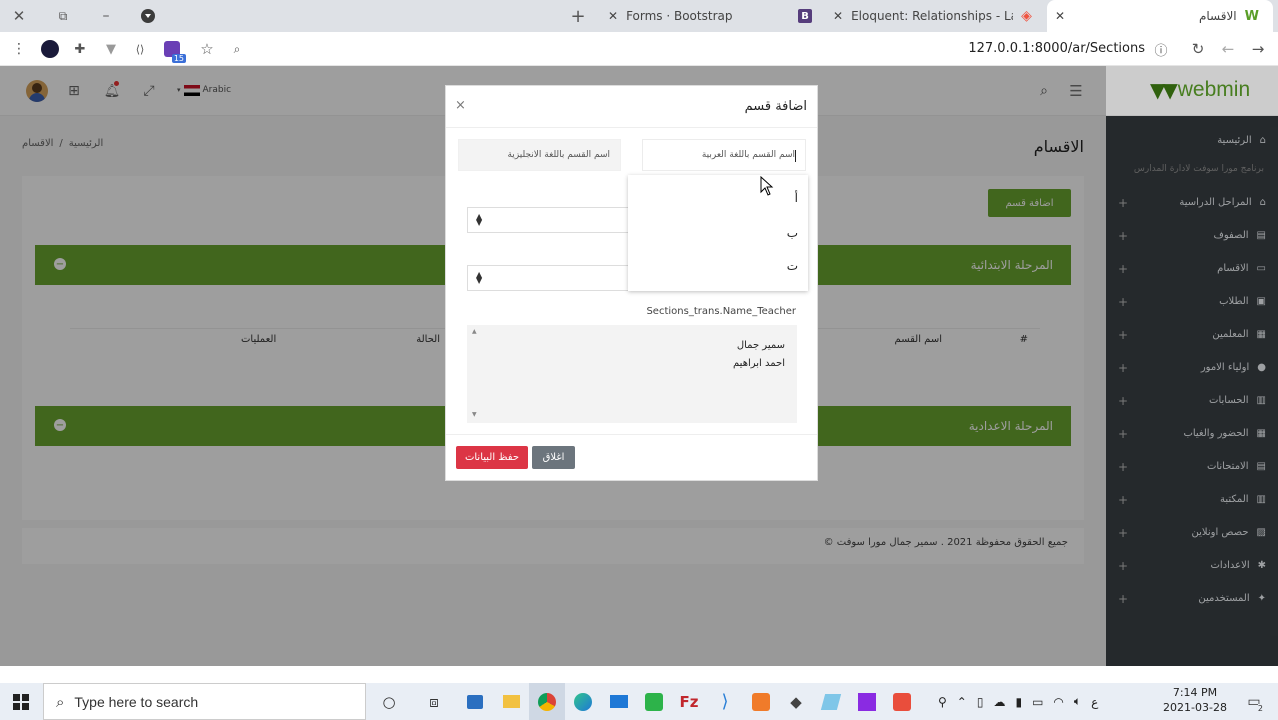 Image resolution: width=1278 pixels, height=720 pixels. I want to click on input-language: ع, so click(1094, 702).